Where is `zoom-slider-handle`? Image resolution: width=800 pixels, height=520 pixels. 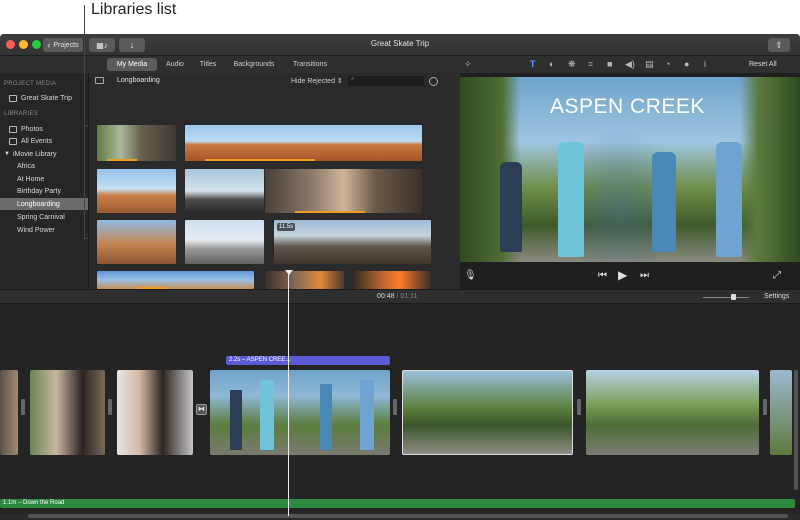 zoom-slider-handle is located at coordinates (733, 297).